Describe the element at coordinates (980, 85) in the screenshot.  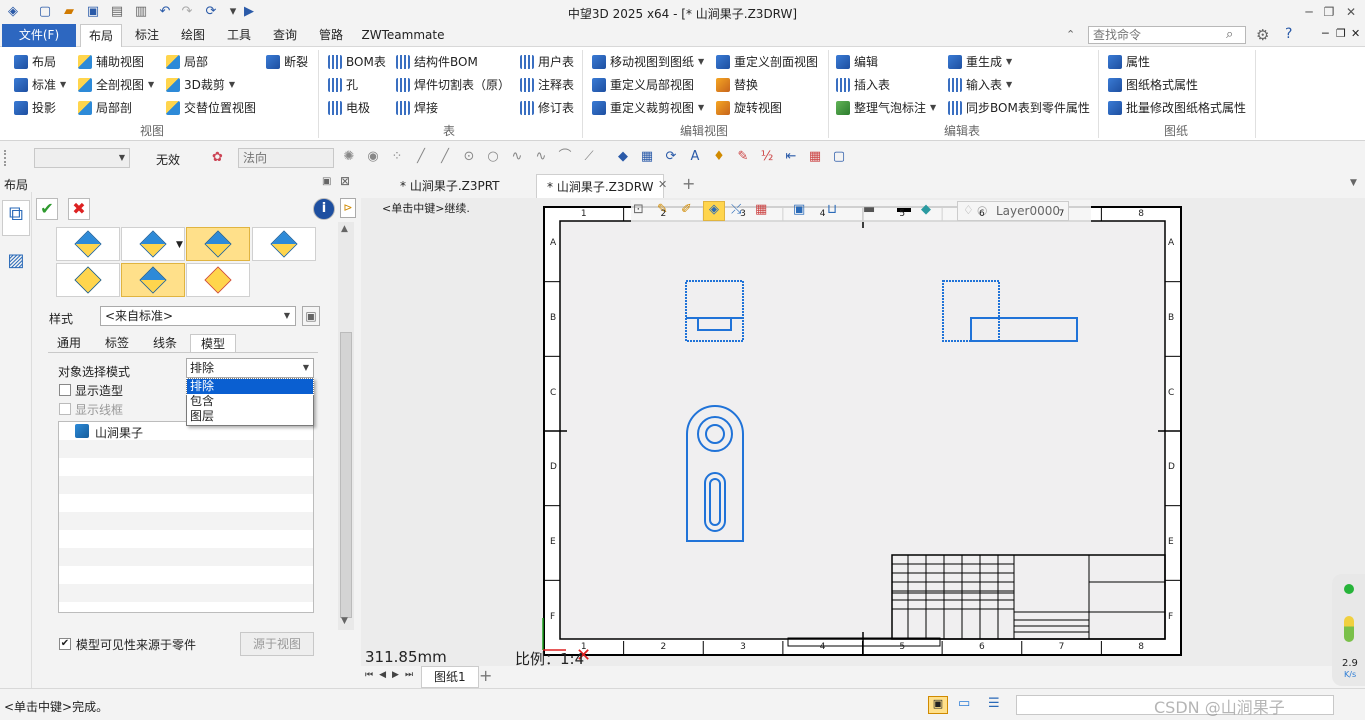
I see `import-table-button: 输入表 ▼` at that location.